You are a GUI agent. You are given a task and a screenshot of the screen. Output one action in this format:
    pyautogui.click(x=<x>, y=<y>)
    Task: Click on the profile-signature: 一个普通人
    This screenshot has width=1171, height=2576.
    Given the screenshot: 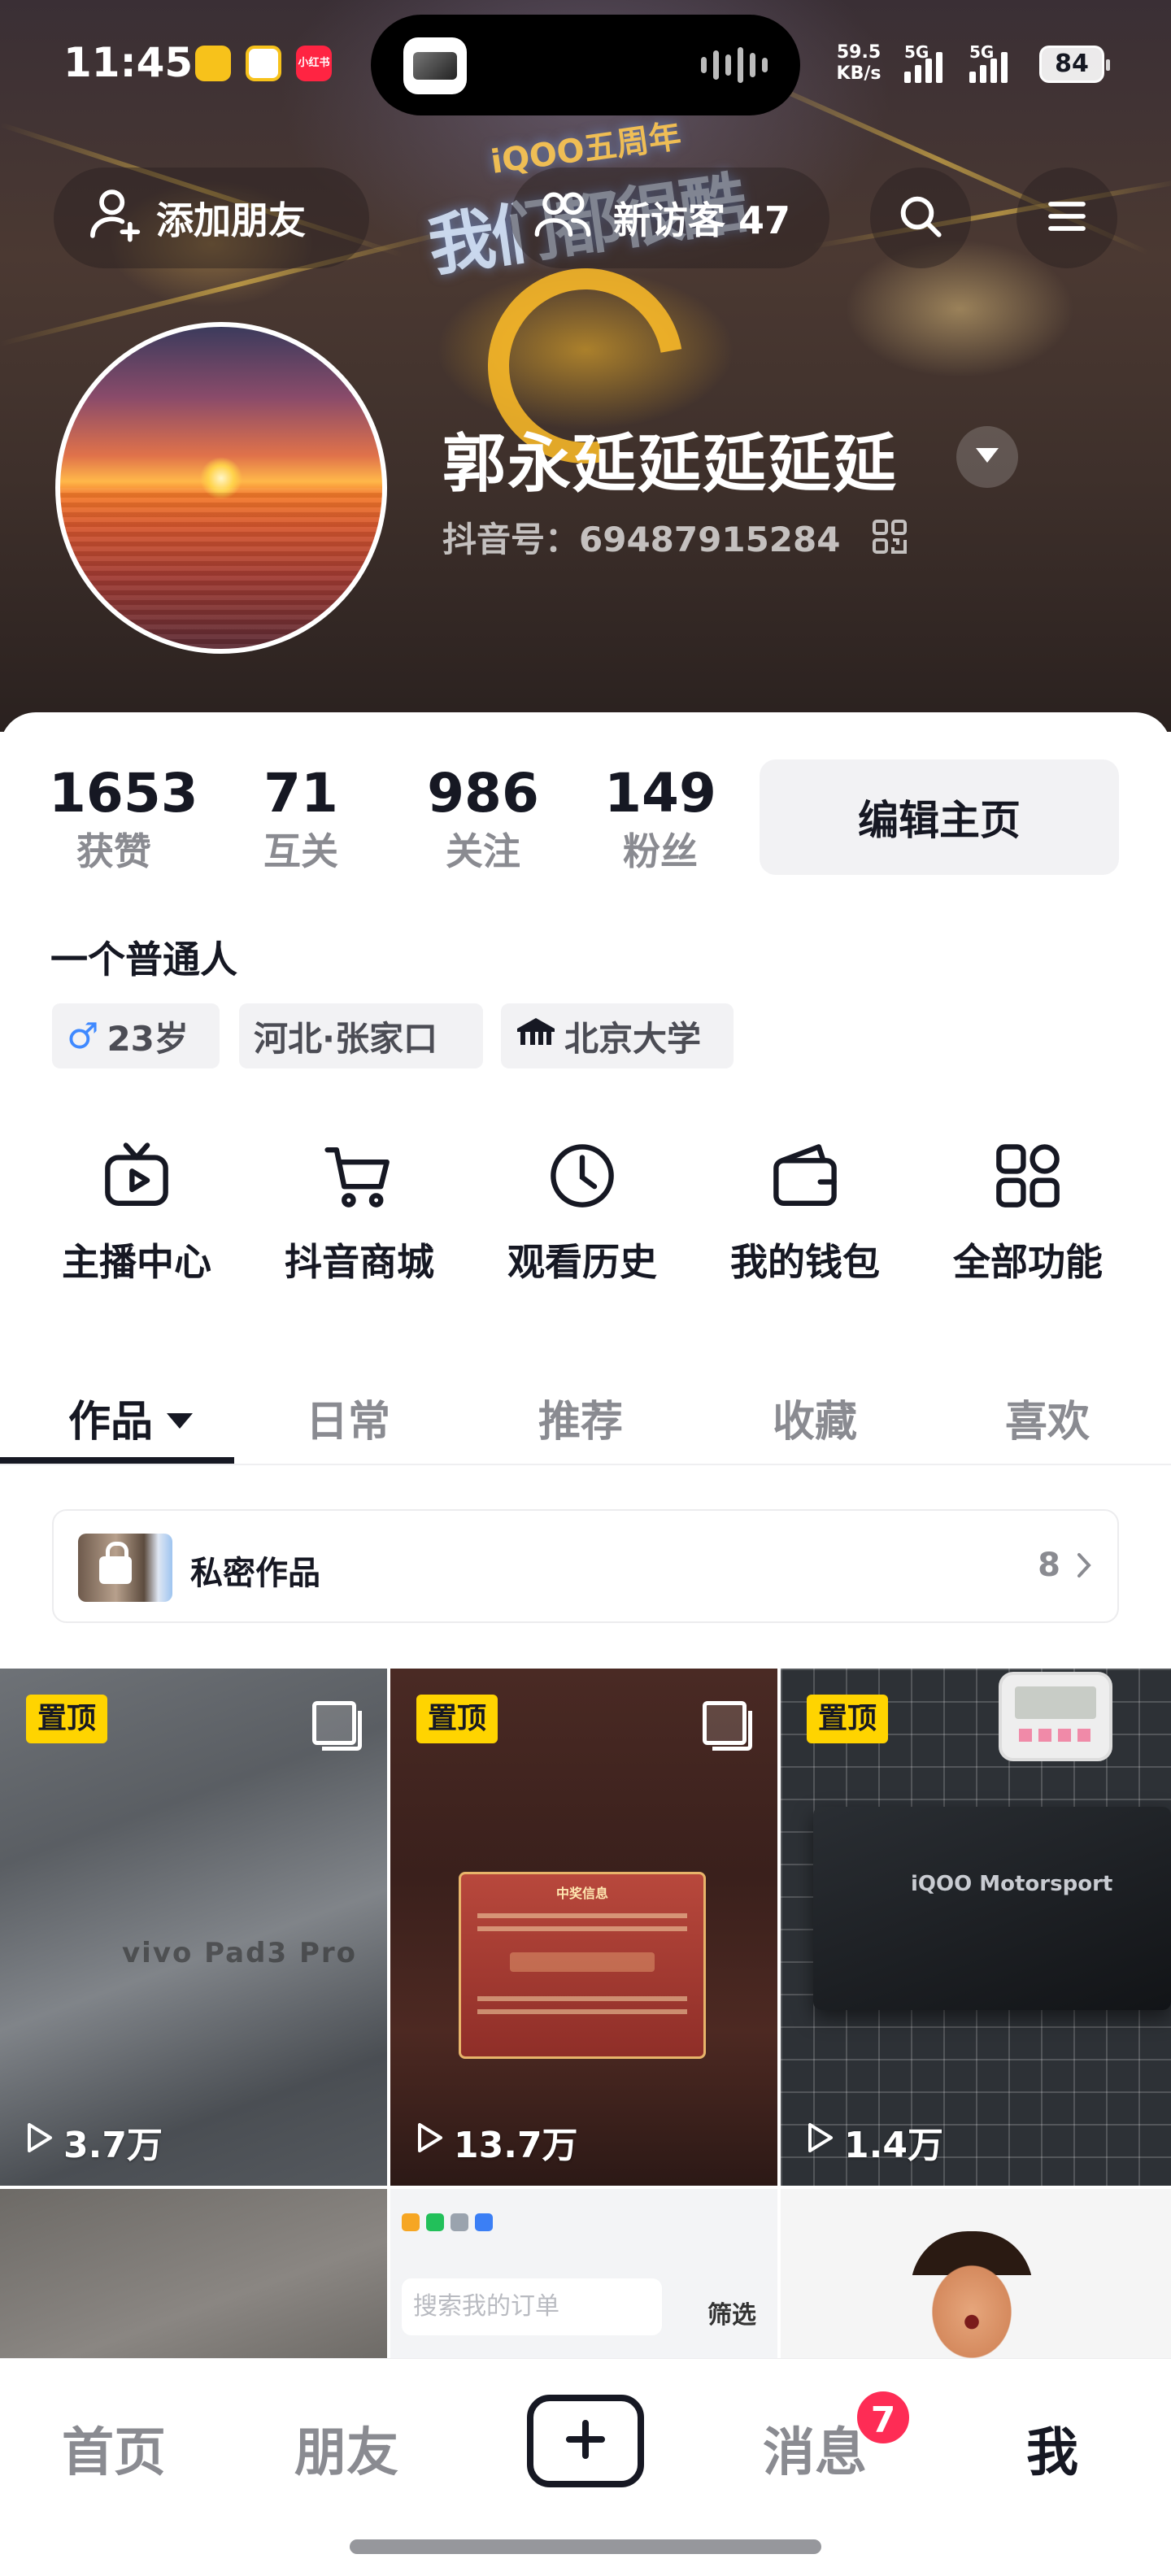 What is the action you would take?
    pyautogui.click(x=143, y=957)
    